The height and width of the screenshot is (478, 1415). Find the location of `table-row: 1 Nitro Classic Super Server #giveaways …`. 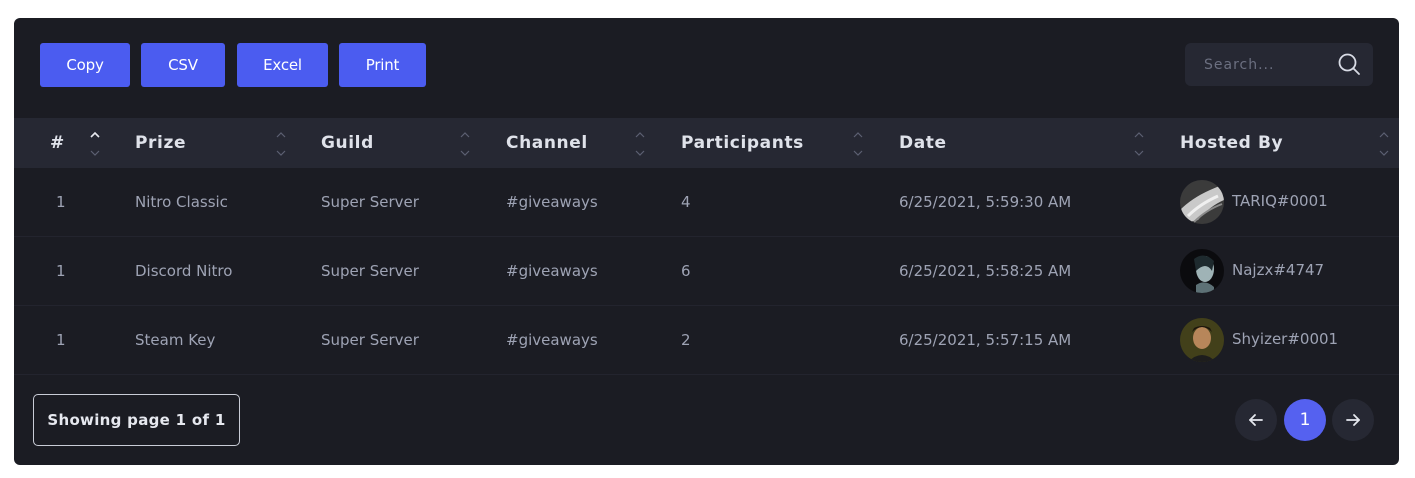

table-row: 1 Nitro Classic Super Server #giveaways … is located at coordinates (706, 202).